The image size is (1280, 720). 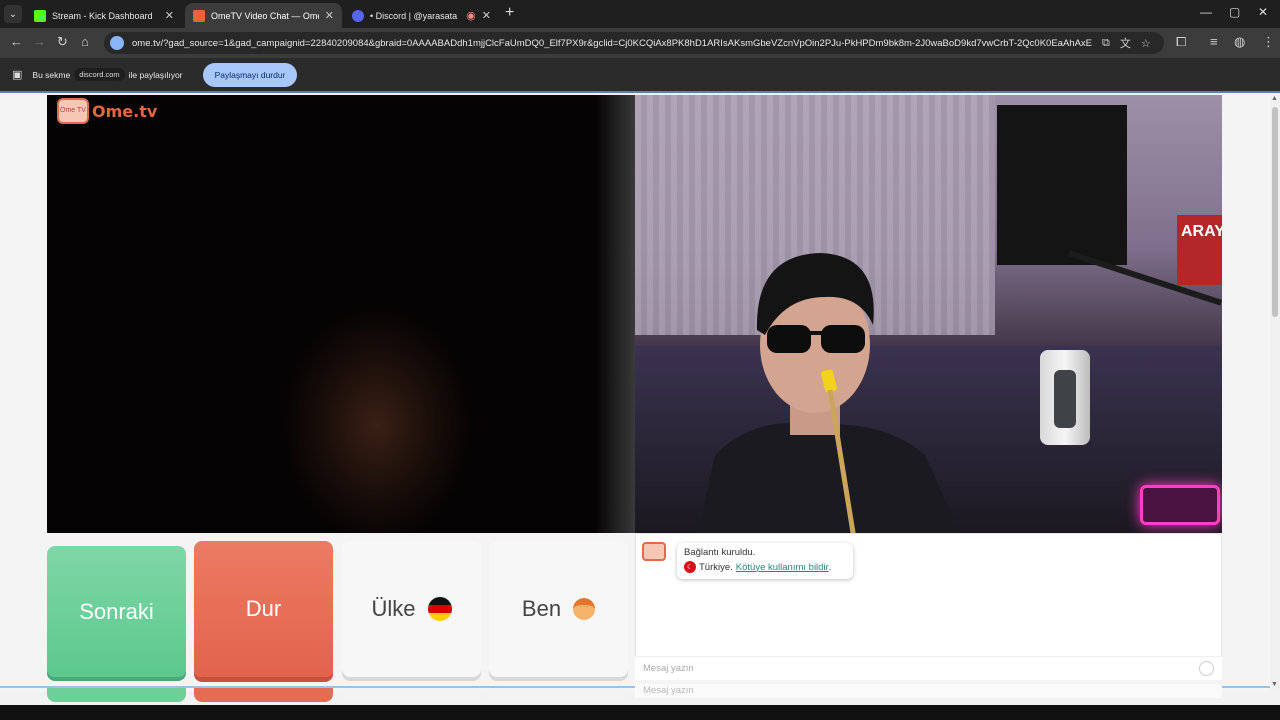 What do you see at coordinates (116, 695) in the screenshot?
I see `next-button-echo` at bounding box center [116, 695].